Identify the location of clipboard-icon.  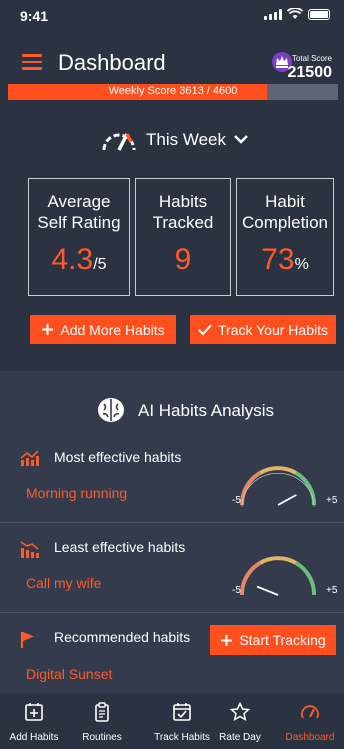
(102, 712).